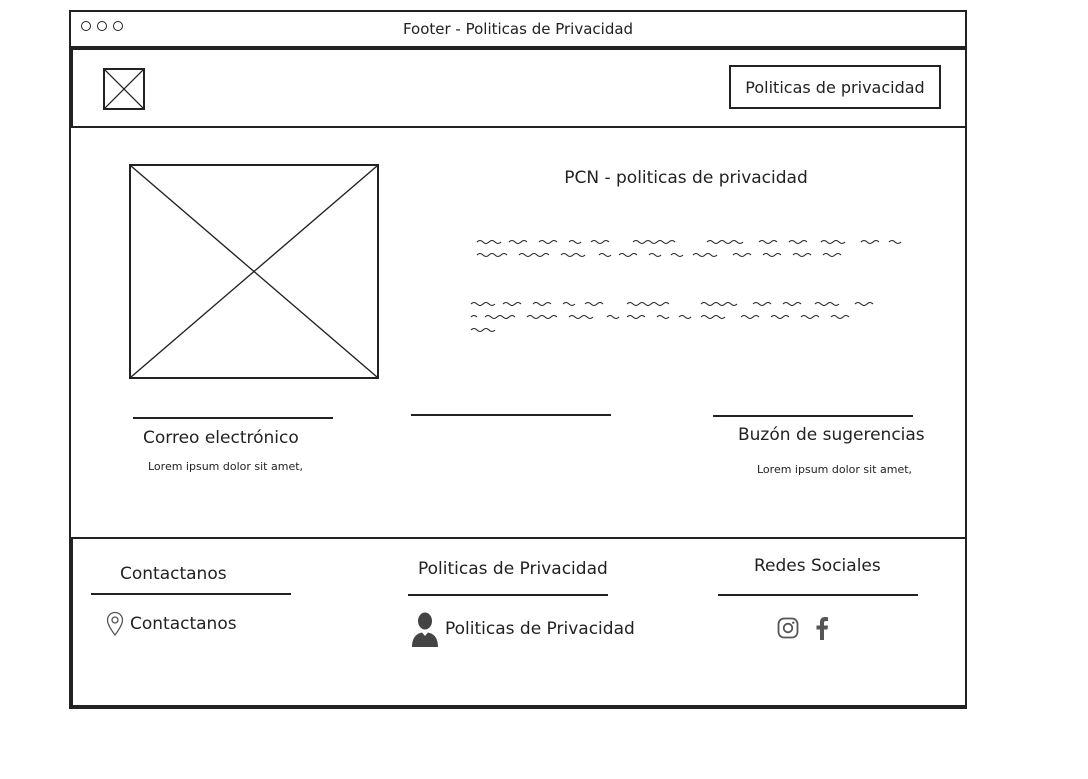 This screenshot has height=779, width=1088. I want to click on contact-link-label: Contactanos, so click(183, 624).